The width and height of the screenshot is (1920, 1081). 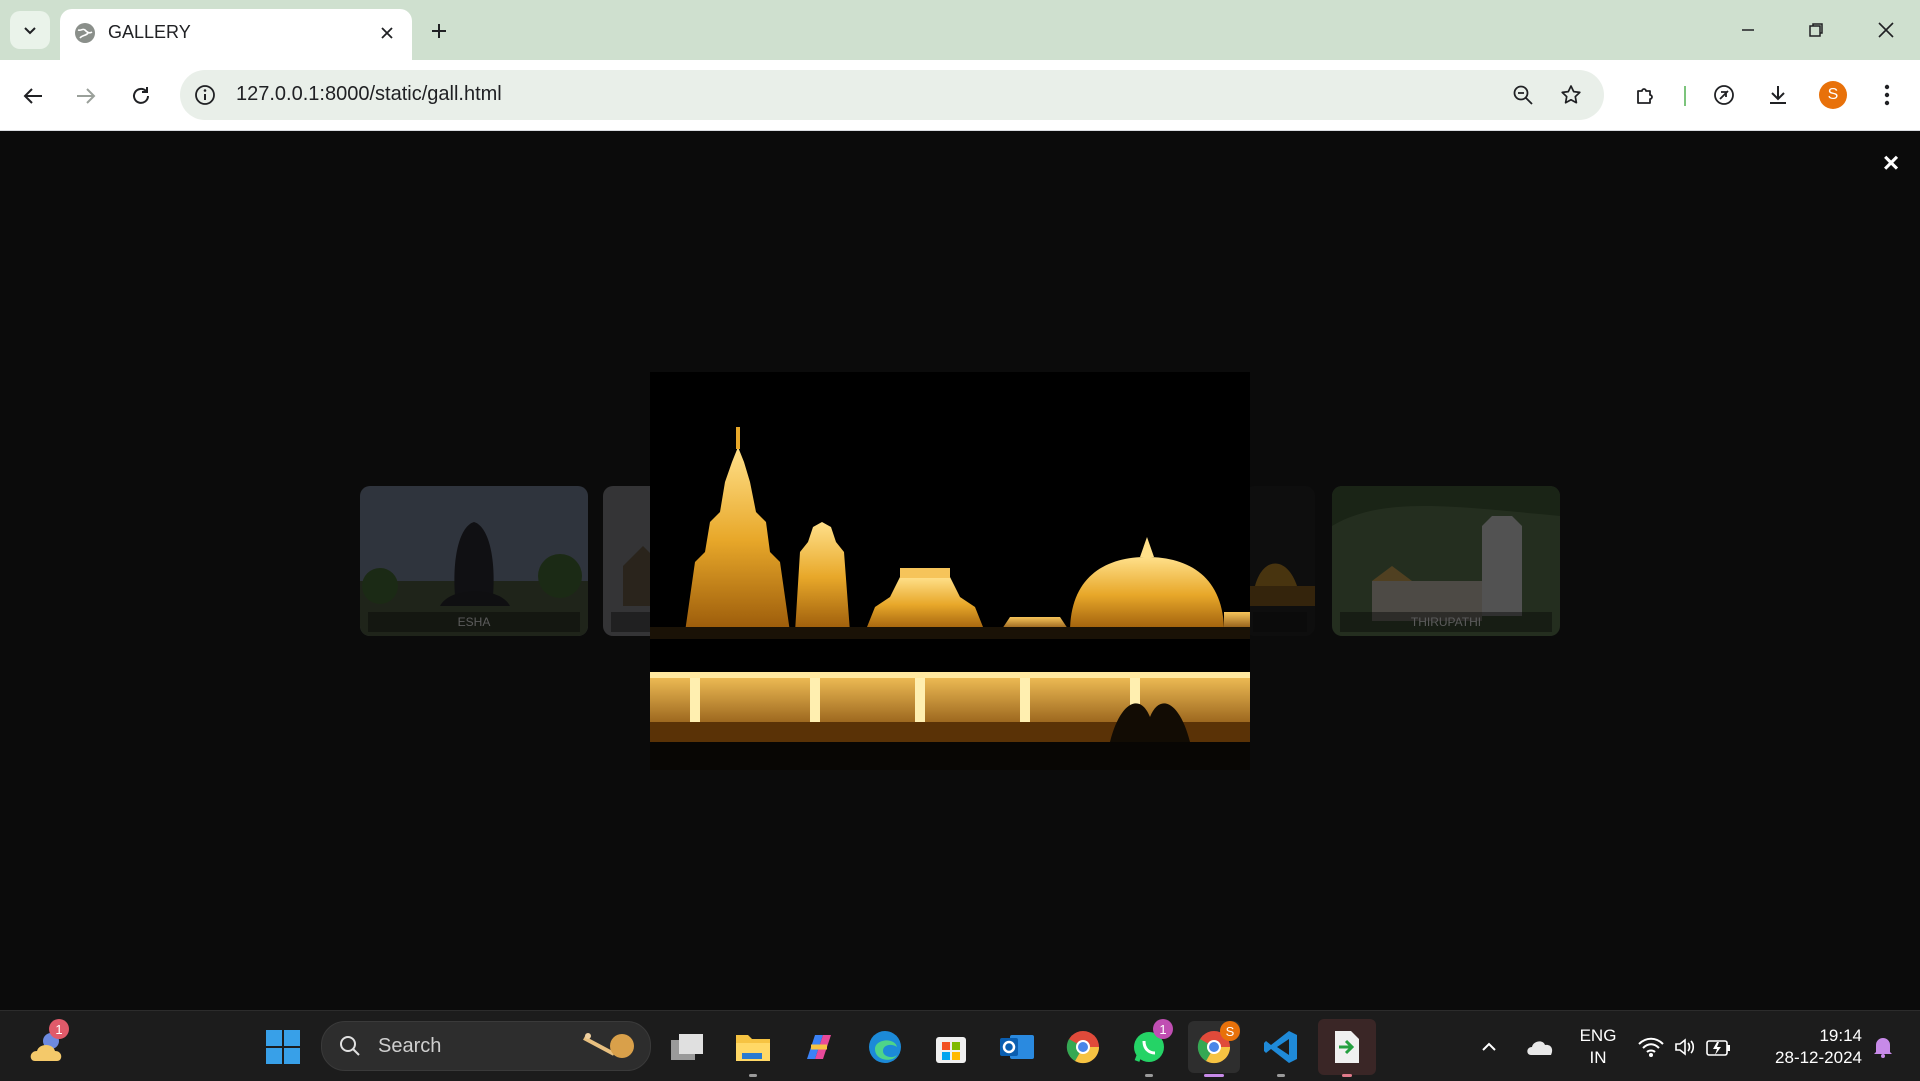 I want to click on taskbar-file-explorer, so click(x=753, y=1051).